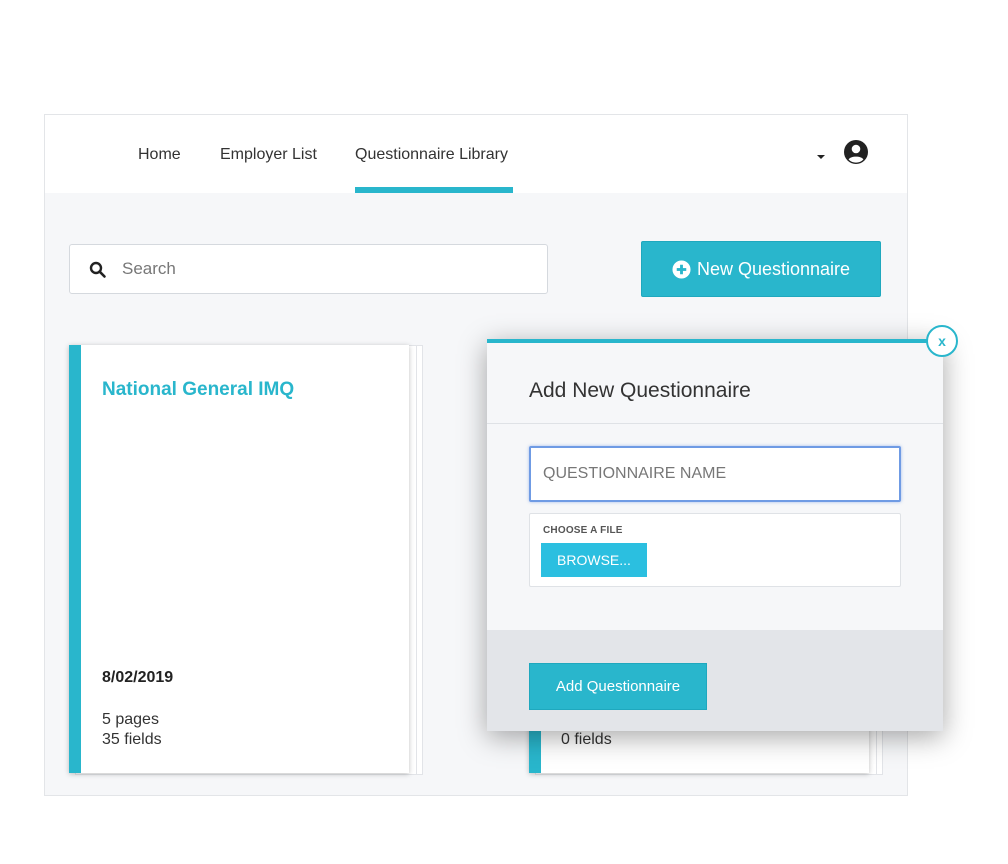  What do you see at coordinates (434, 190) in the screenshot?
I see `active-tab-indicator` at bounding box center [434, 190].